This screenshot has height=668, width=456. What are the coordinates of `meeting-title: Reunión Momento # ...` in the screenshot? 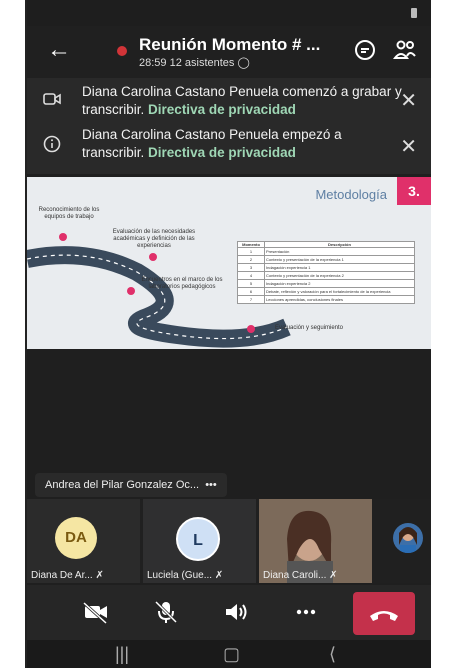 It's located at (229, 45).